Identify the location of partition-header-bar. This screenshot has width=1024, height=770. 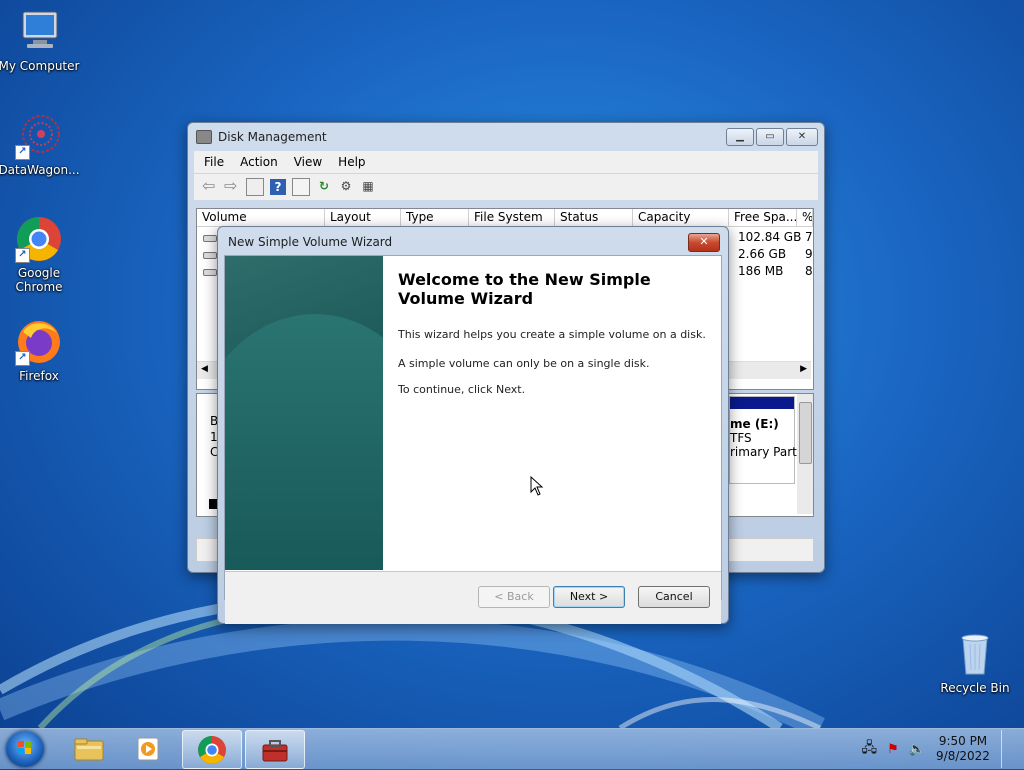
(762, 403).